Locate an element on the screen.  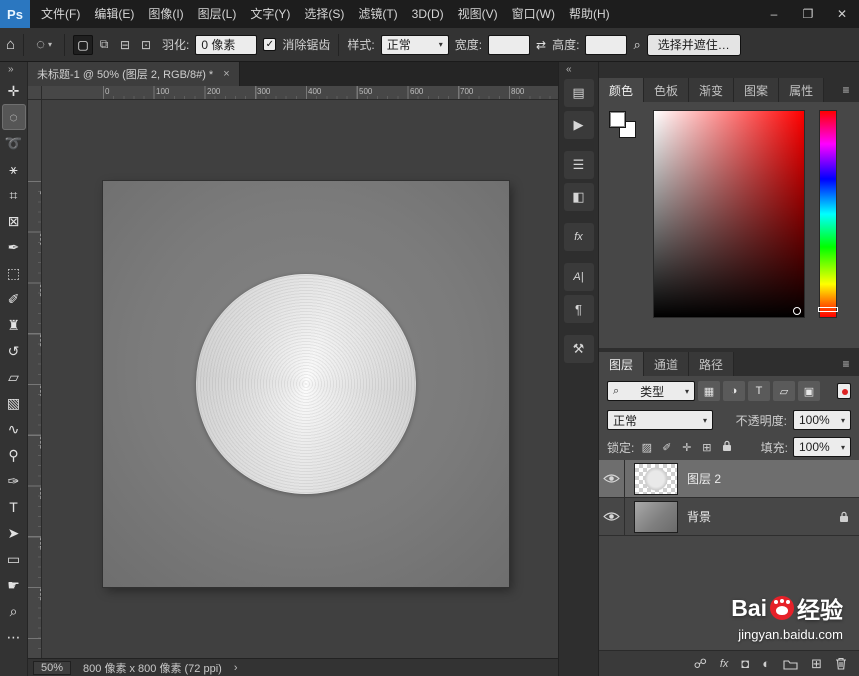
hand-tool: ☛ is located at coordinates (14, 585).